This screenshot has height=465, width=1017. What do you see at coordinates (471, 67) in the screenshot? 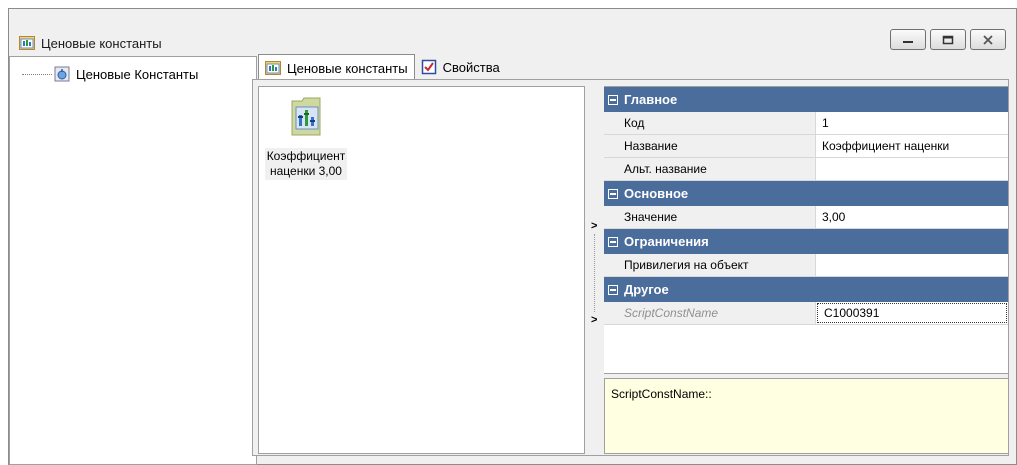
I see `tab-label: Свойства` at bounding box center [471, 67].